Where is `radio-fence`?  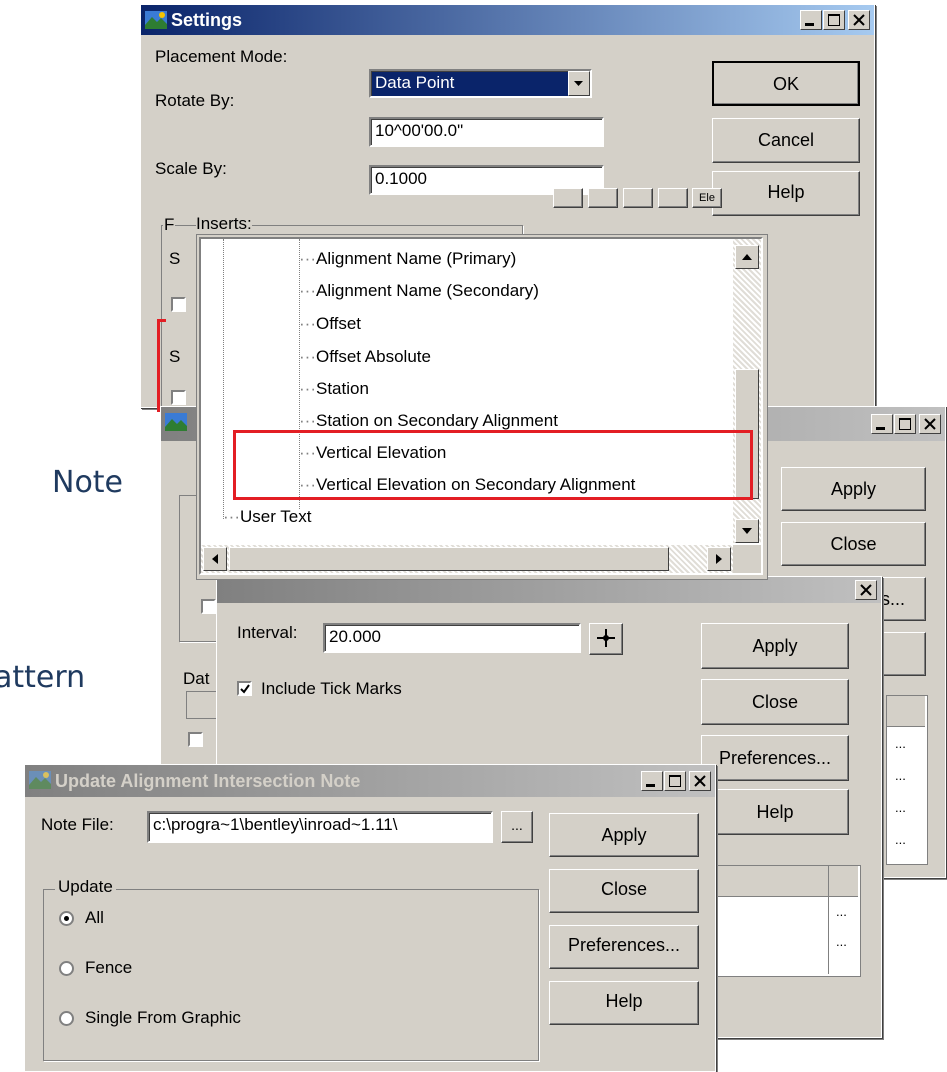 radio-fence is located at coordinates (66, 968).